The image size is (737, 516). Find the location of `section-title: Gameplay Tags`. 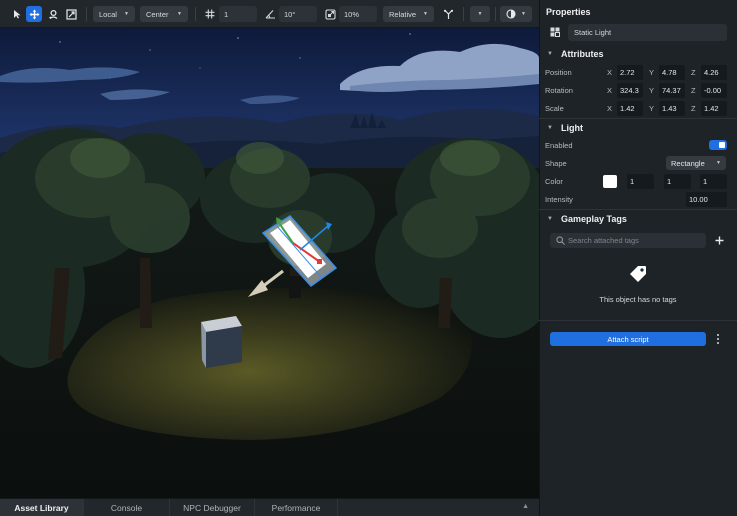

section-title: Gameplay Tags is located at coordinates (594, 219).